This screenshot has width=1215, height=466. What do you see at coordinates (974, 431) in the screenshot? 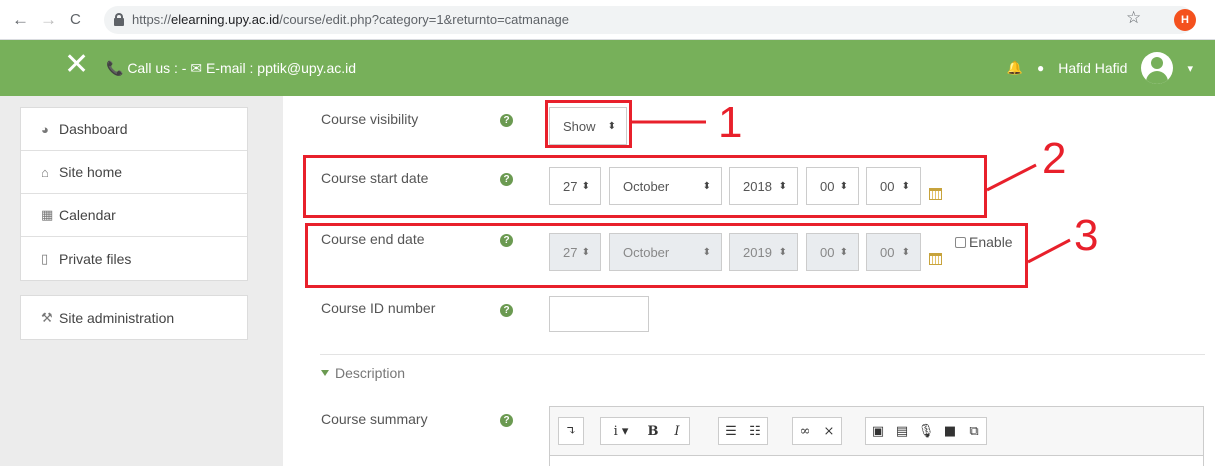
I see `manage-files-icon: ⧉` at bounding box center [974, 431].